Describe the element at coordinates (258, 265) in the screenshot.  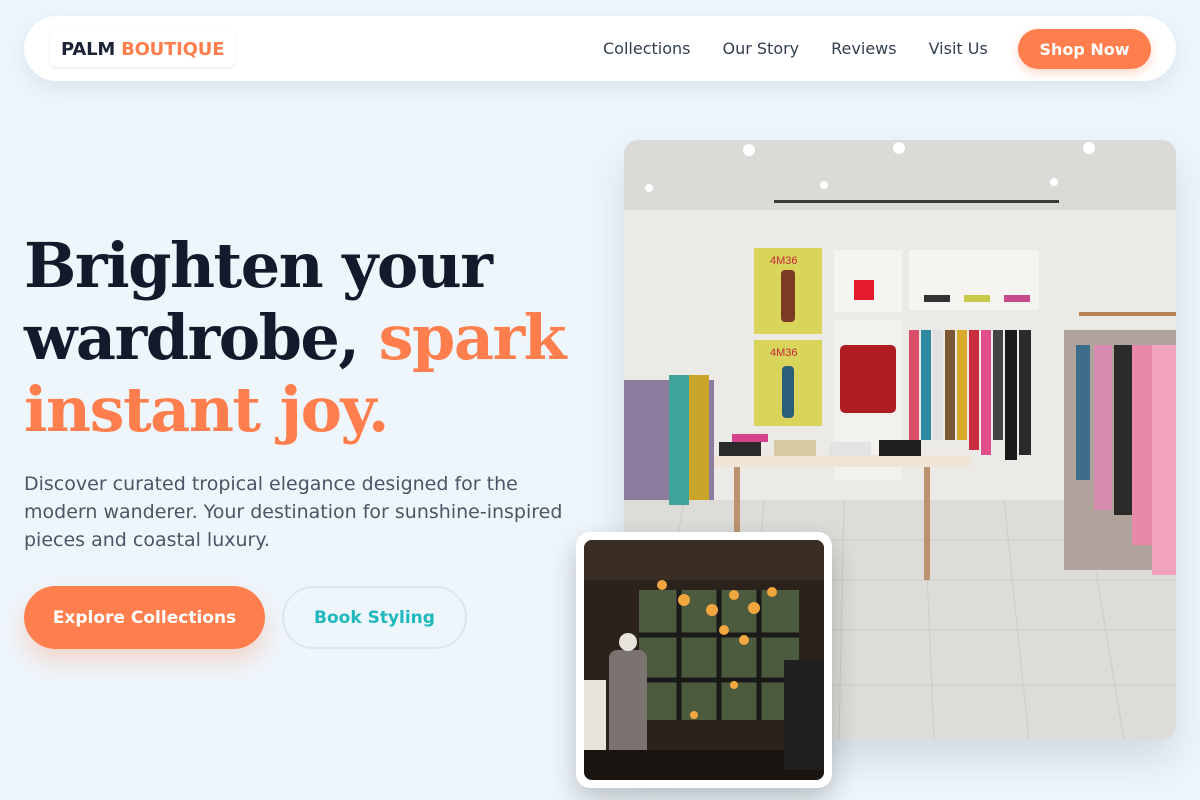
I see `headline-line1: Brighten your` at that location.